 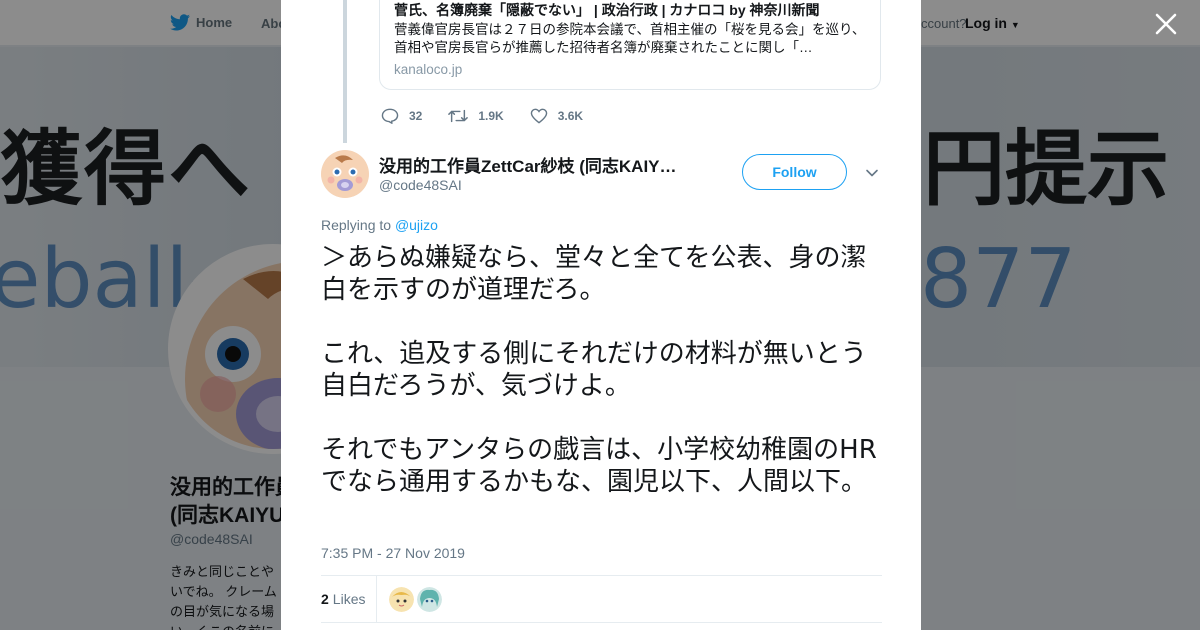 I want to click on follow-button: Follow, so click(x=794, y=172).